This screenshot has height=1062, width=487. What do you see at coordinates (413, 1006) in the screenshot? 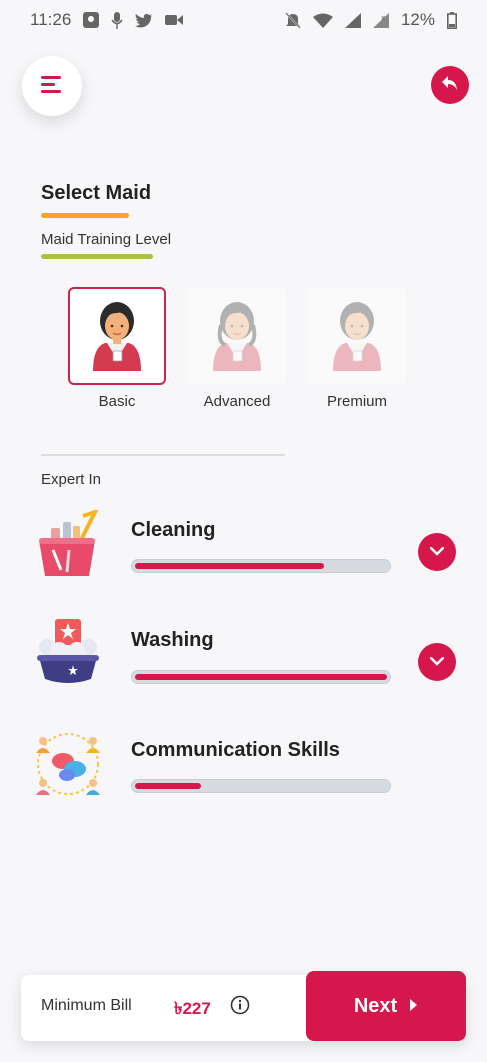
I see `caret-right-icon` at bounding box center [413, 1006].